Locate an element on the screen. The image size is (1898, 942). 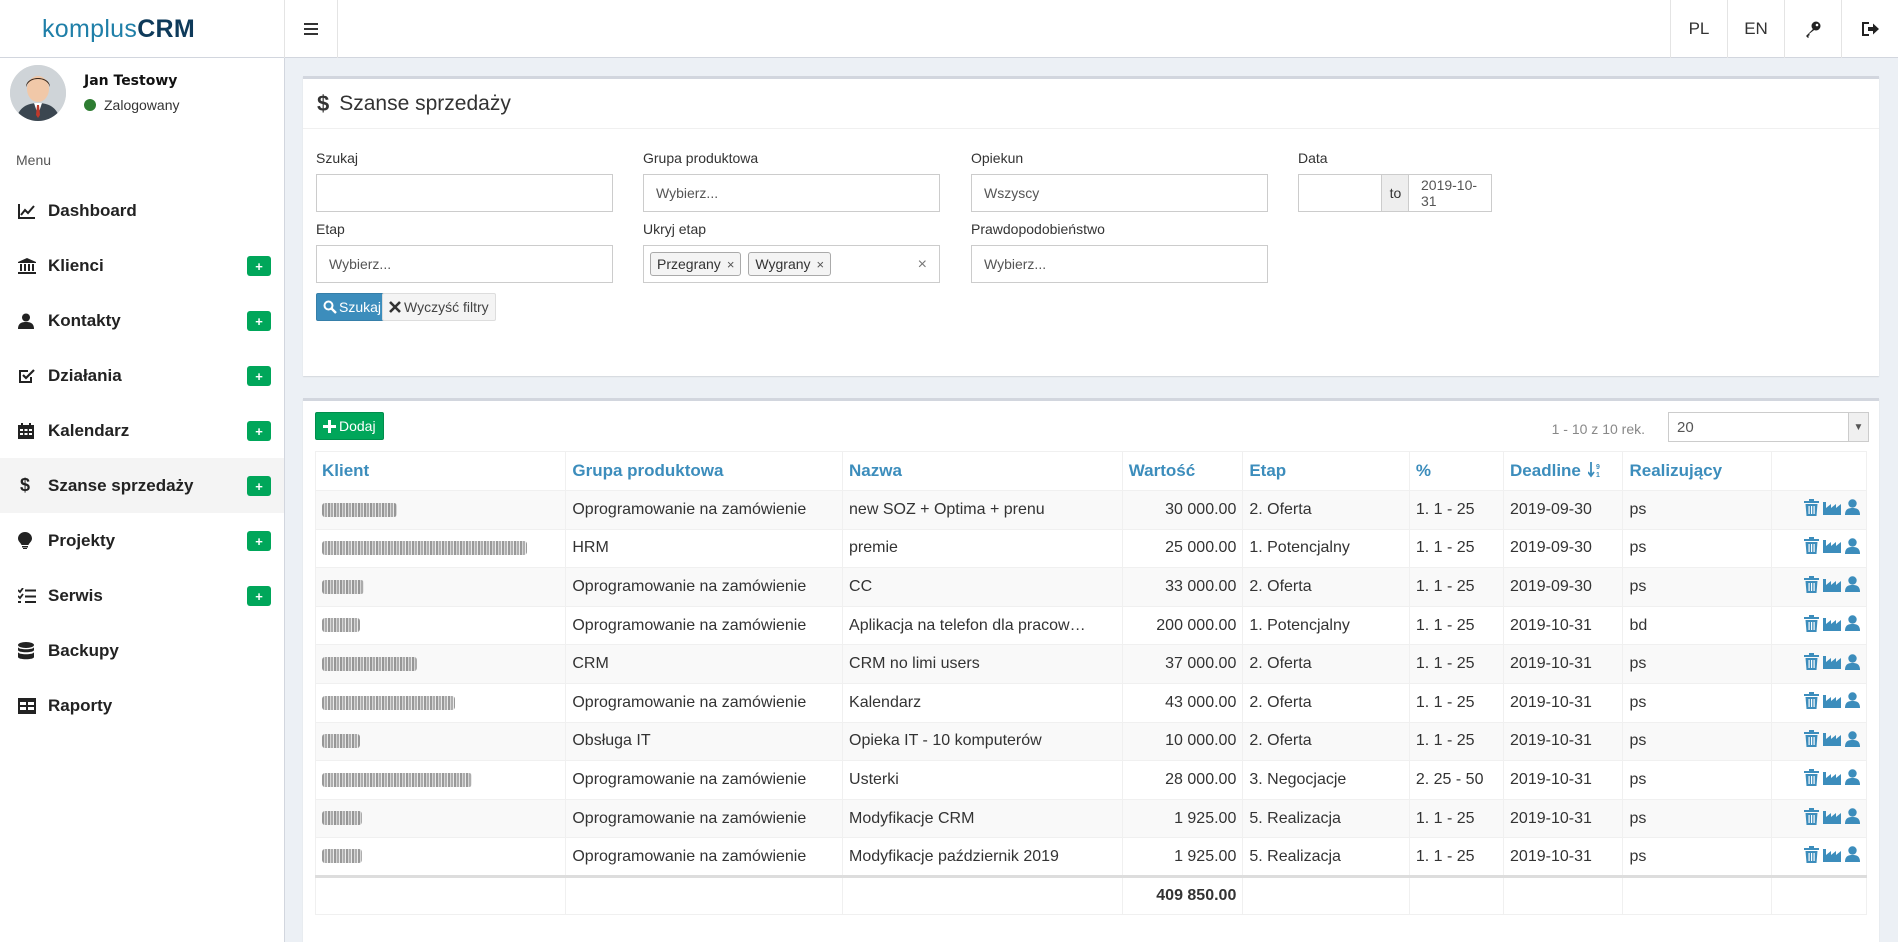
column-header-deadline: Deadline 91 is located at coordinates (1563, 471).